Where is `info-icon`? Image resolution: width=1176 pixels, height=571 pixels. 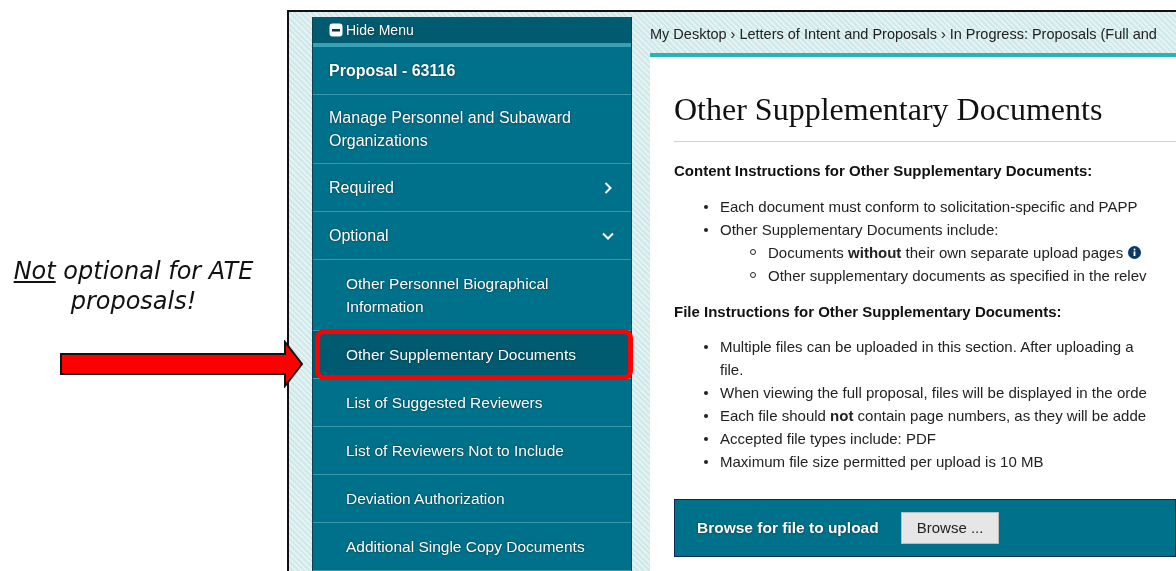
info-icon is located at coordinates (1135, 252).